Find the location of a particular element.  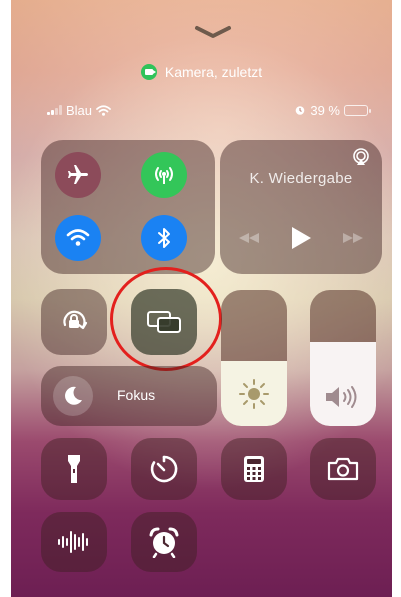

recent-app-label: Kamera, zuletzt is located at coordinates (213, 72).